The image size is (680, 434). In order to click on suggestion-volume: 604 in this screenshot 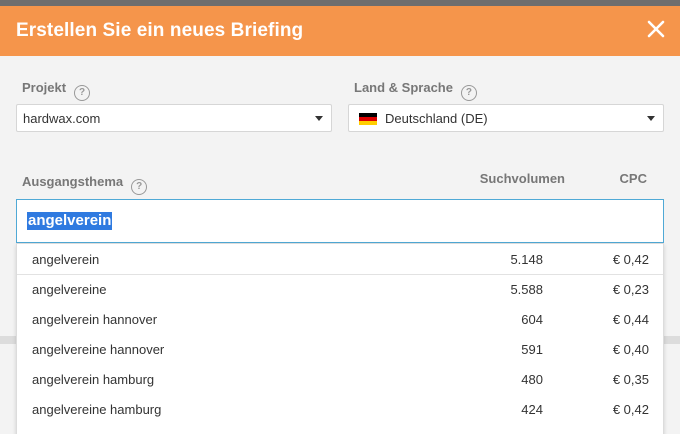, I will do `click(532, 319)`.